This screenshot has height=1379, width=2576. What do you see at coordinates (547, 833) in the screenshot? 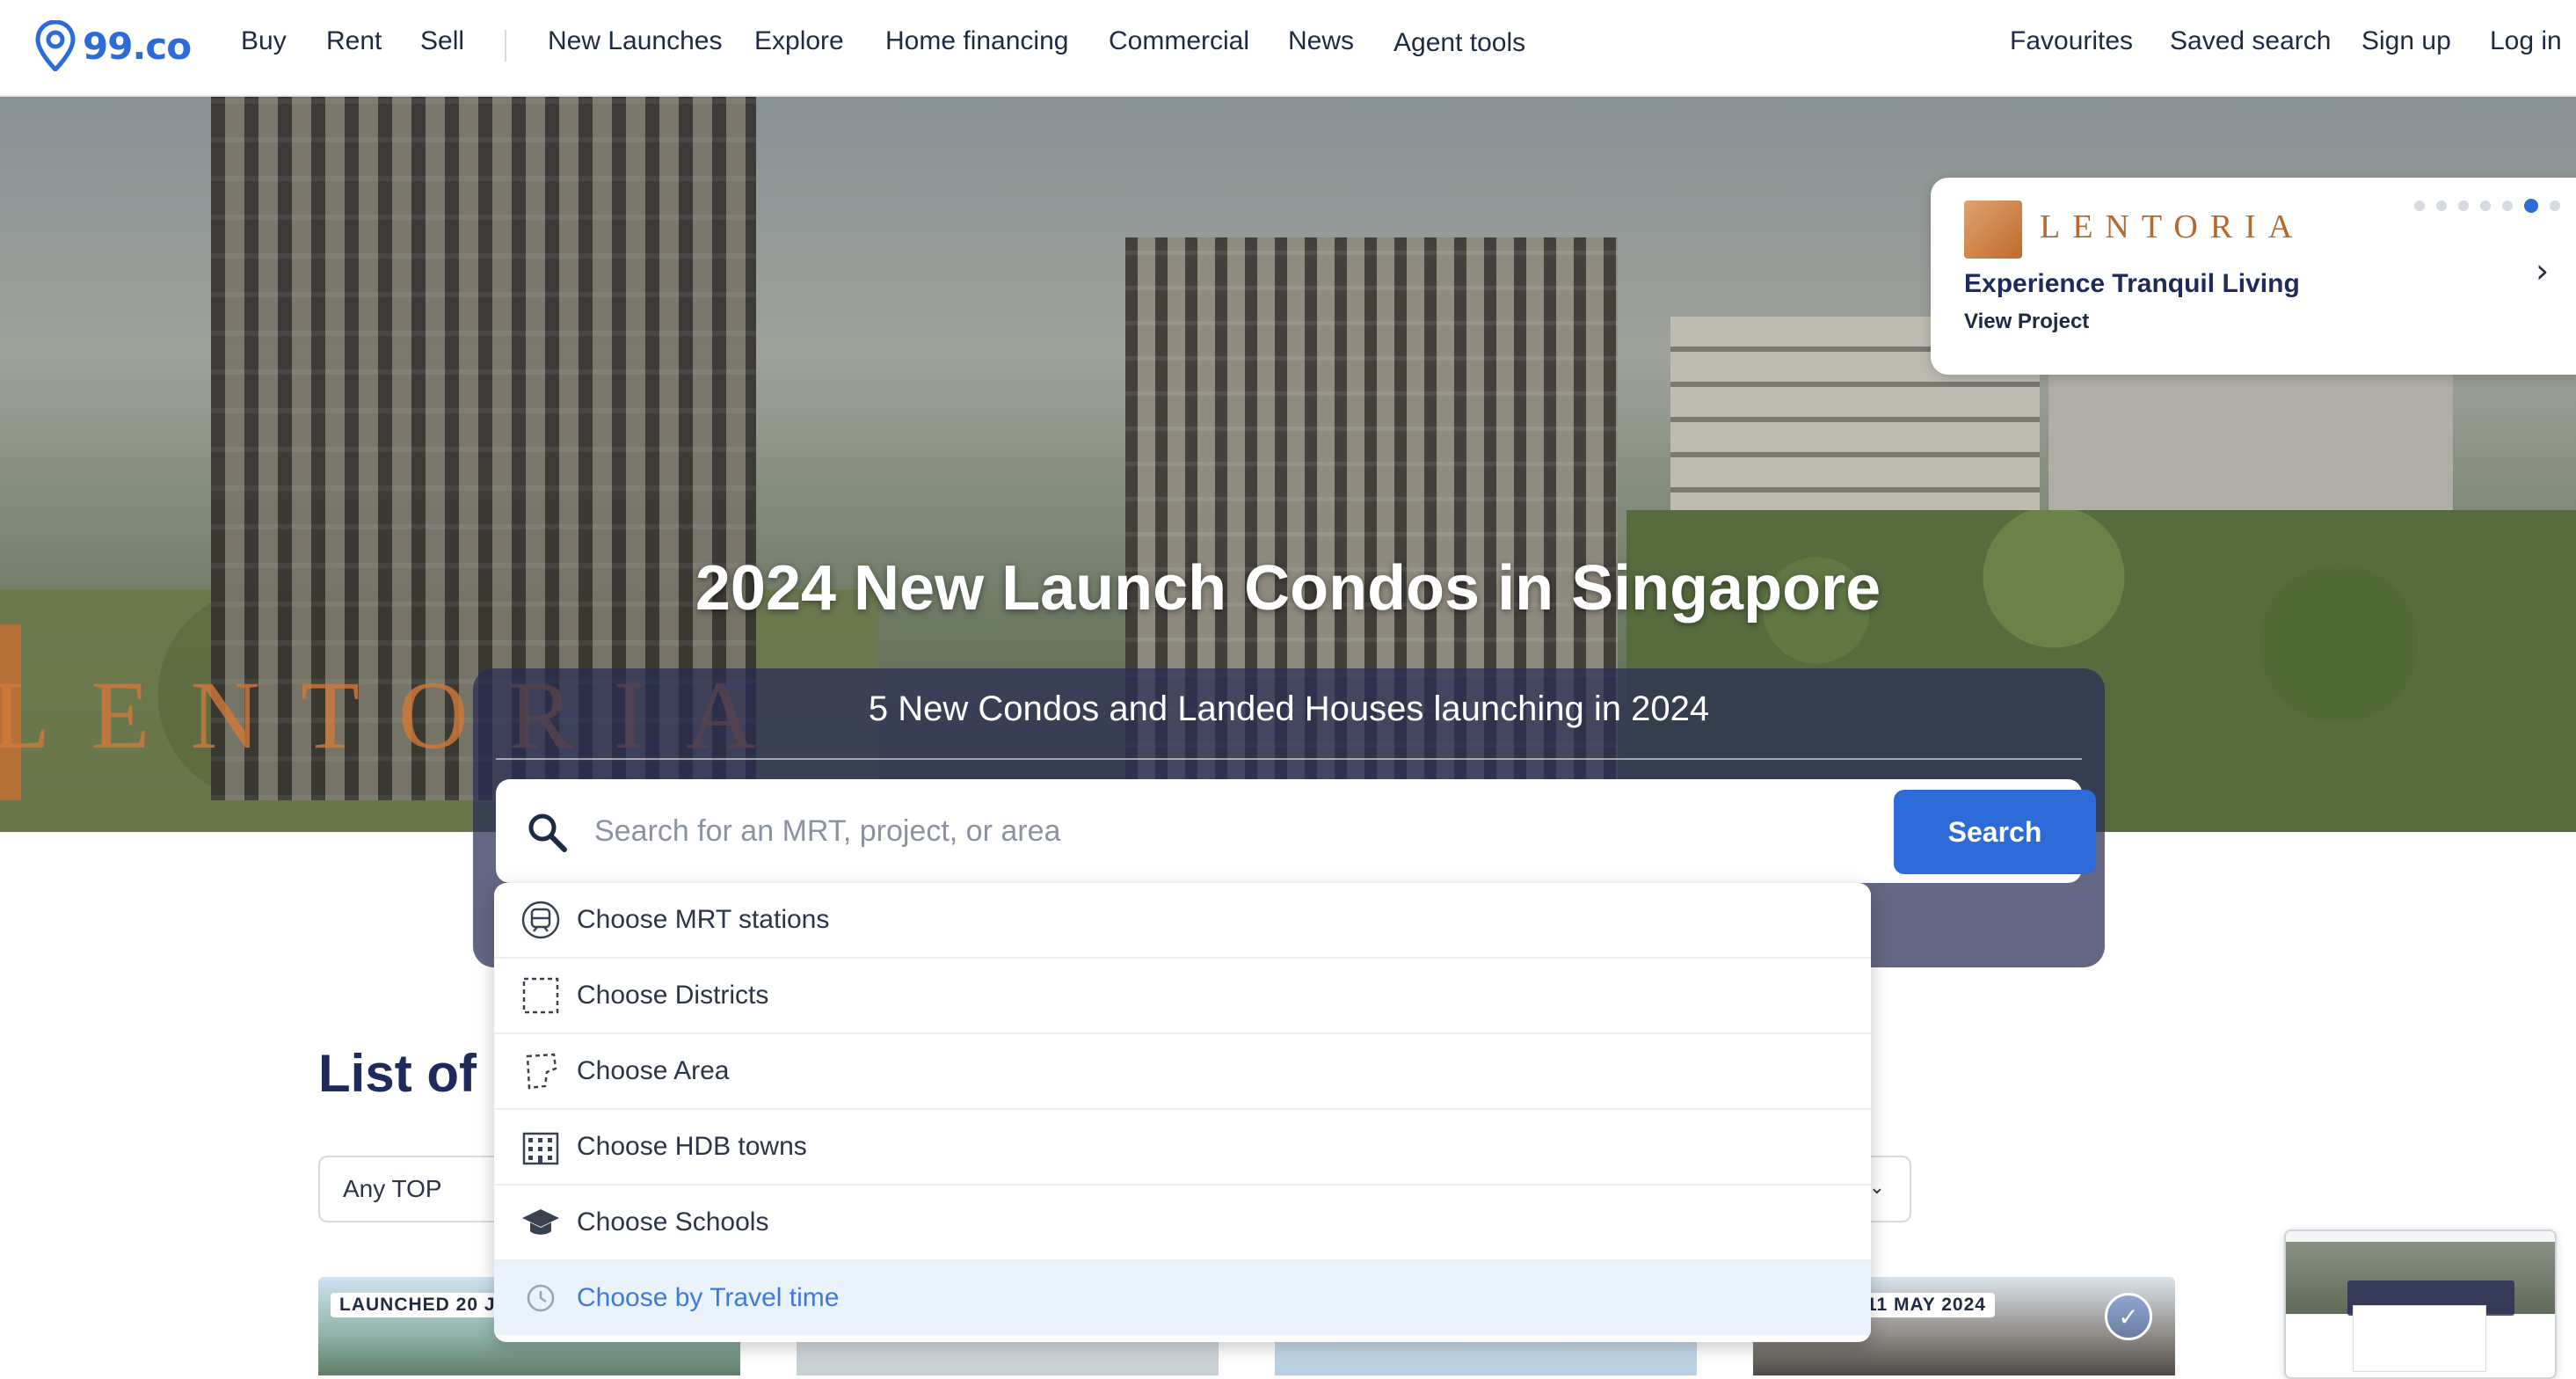
I see `search-icon` at bounding box center [547, 833].